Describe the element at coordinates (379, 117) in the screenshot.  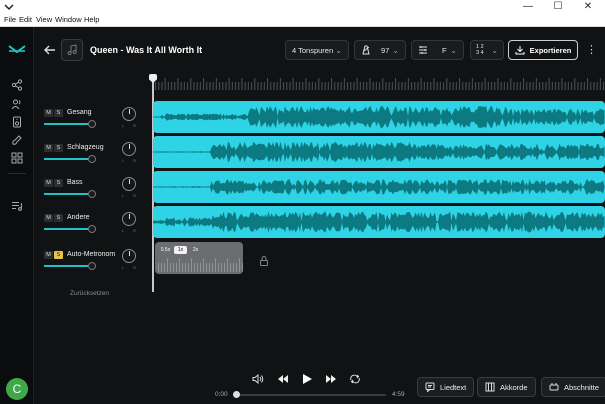
I see `waveform-gesang` at that location.